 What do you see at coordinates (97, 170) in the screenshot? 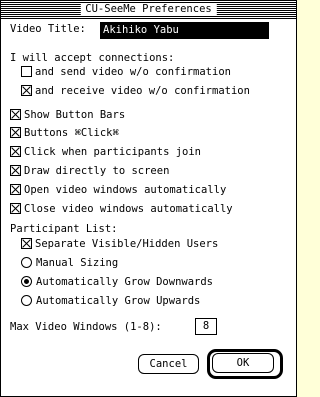
I see `draw-directly-to-screen-label: Draw directly to screen` at bounding box center [97, 170].